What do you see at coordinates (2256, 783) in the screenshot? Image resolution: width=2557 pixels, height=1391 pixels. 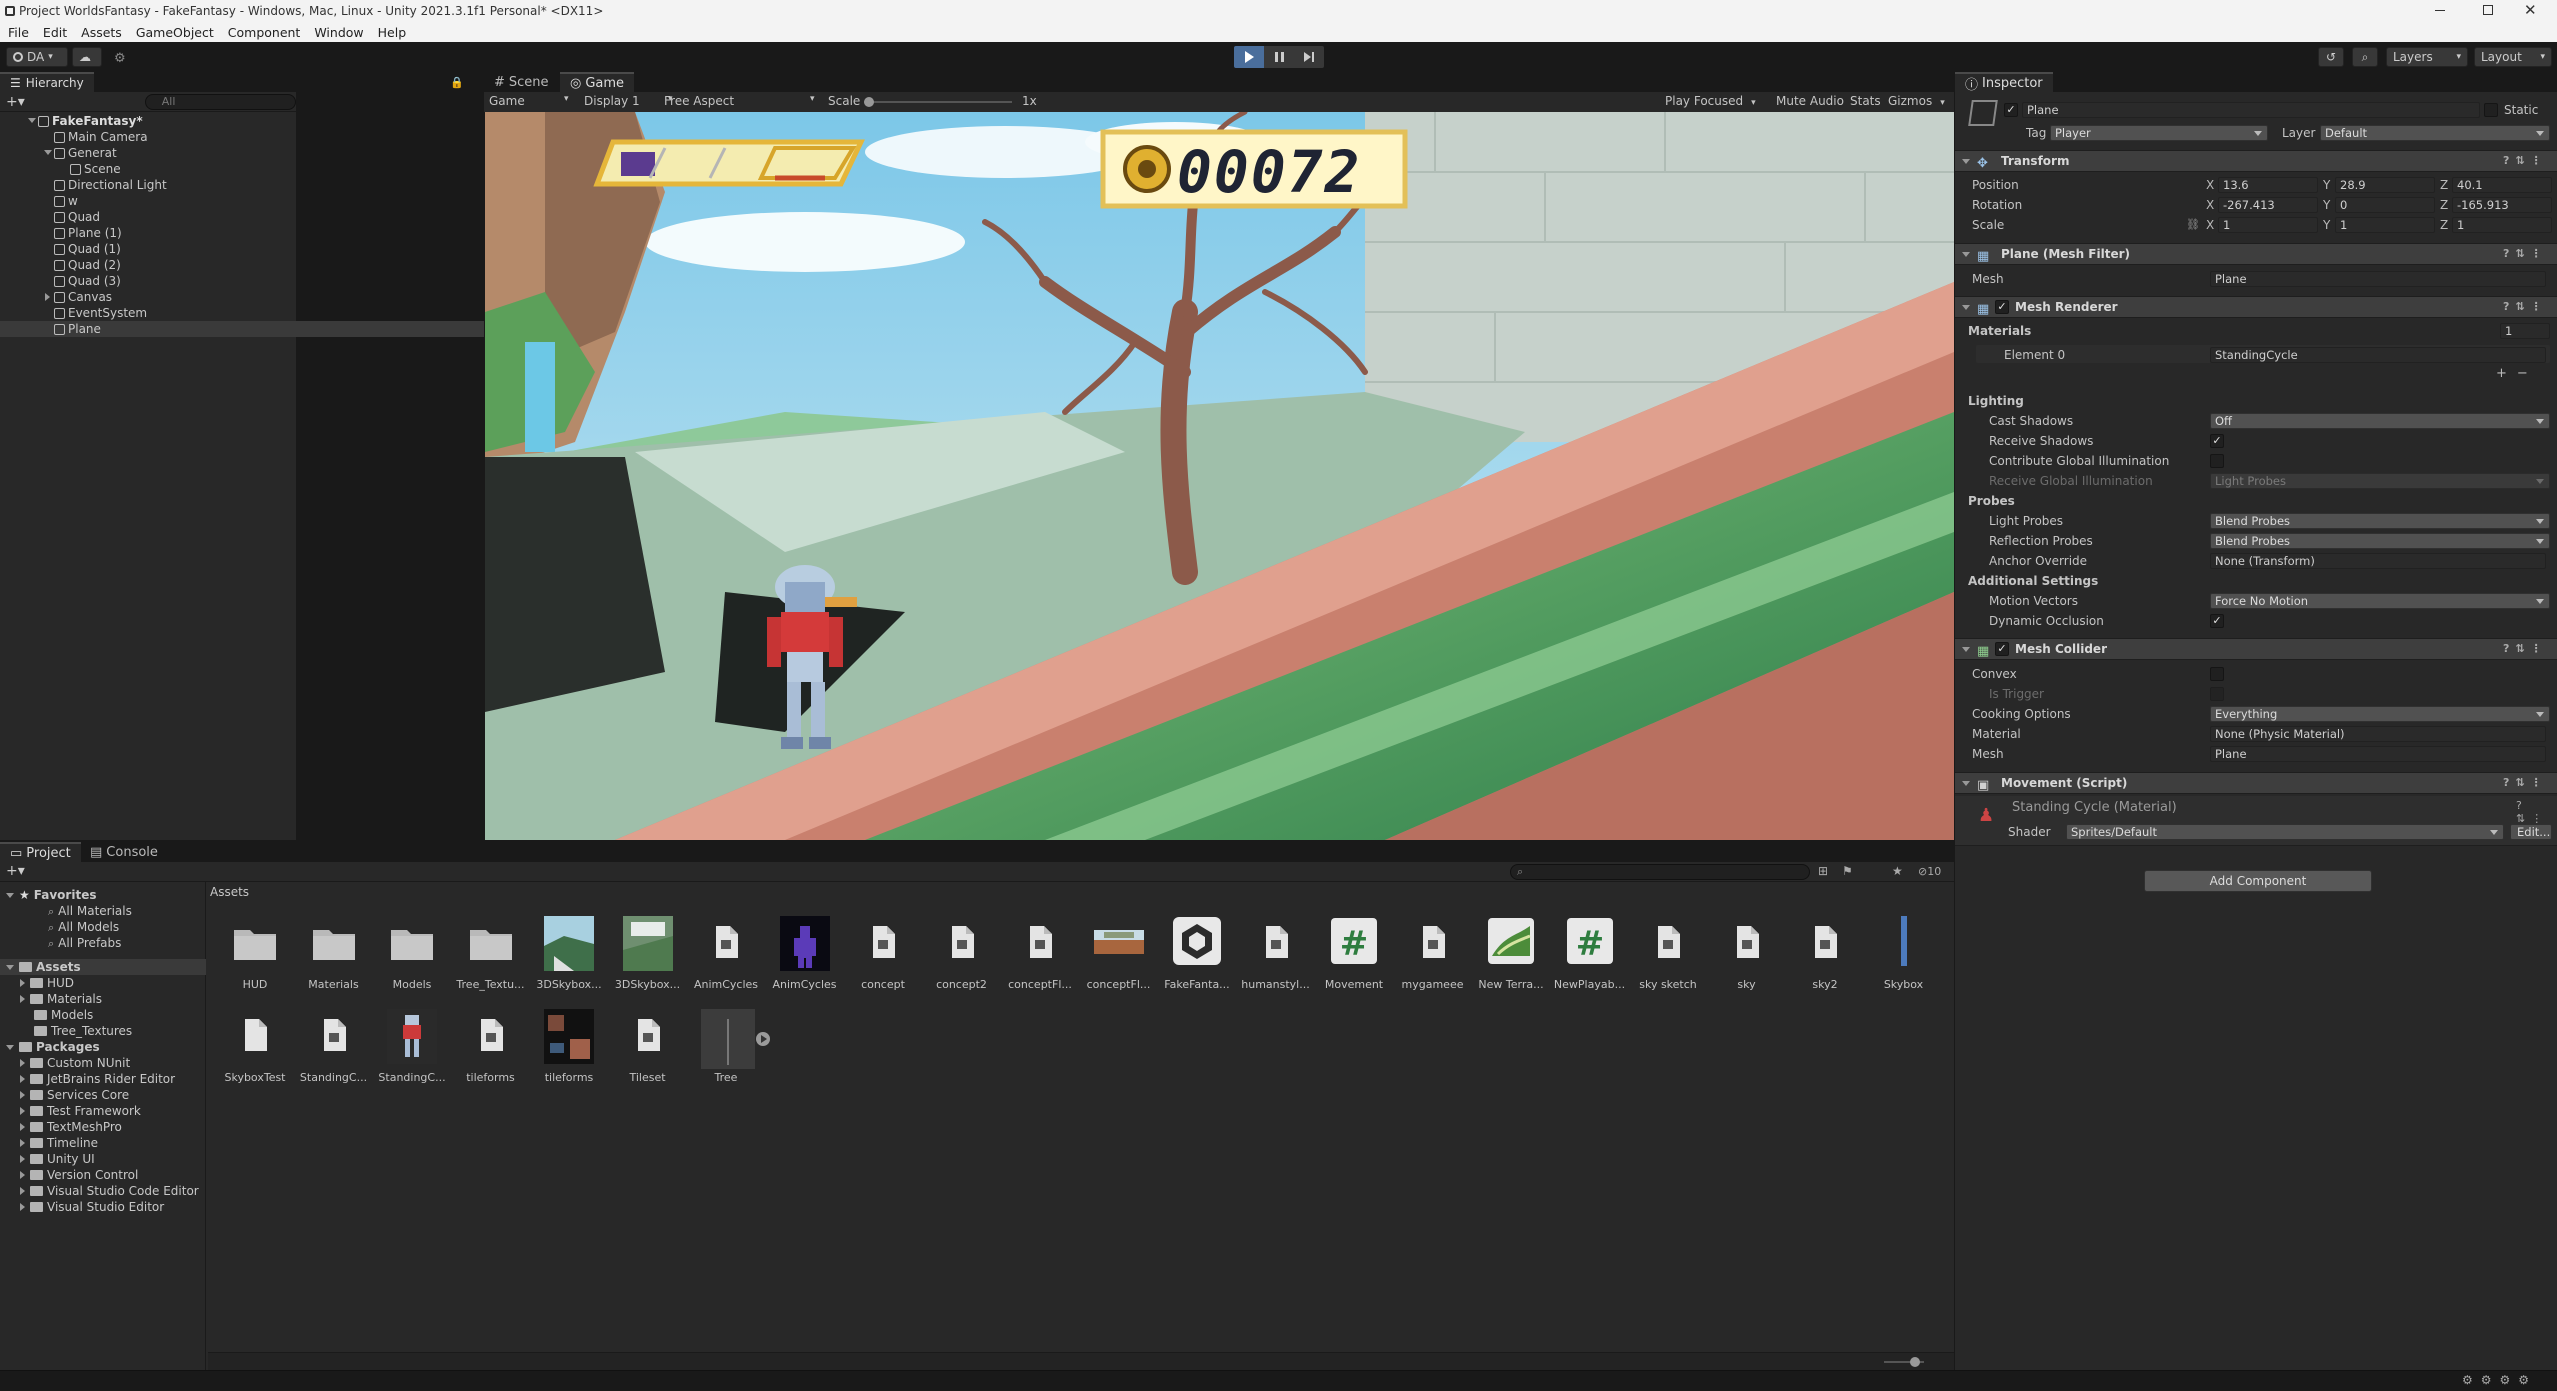 I see `movement-script-header: ▣ Movement (Script) ?⇅⋮` at bounding box center [2256, 783].